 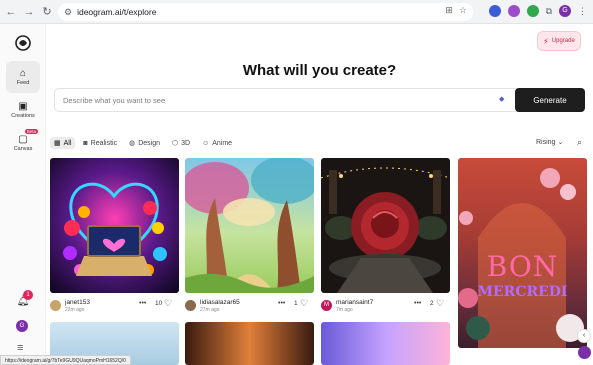 I want to click on reload-icon: ↻, so click(x=47, y=12).